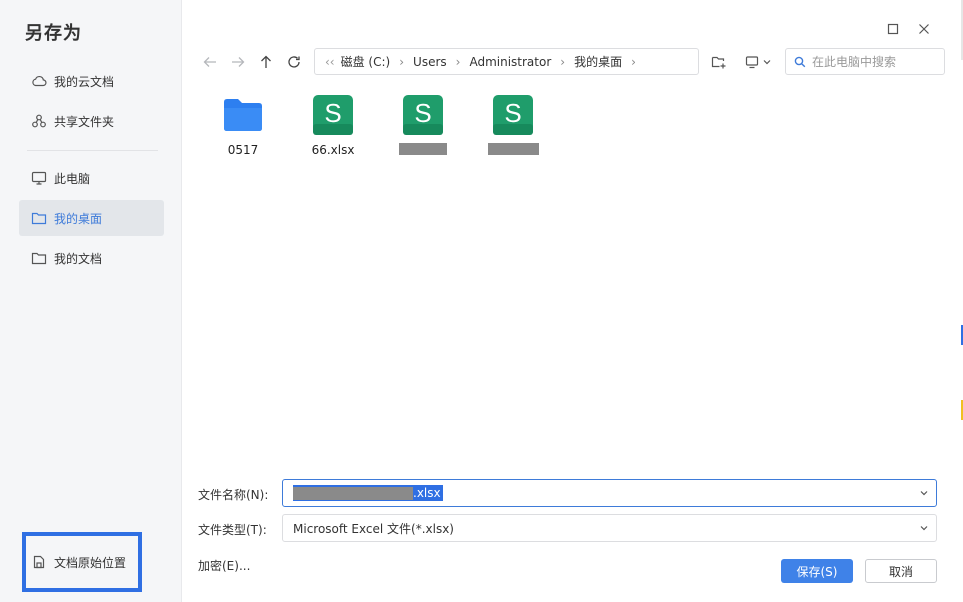  I want to click on arrow-left-icon, so click(209, 62).